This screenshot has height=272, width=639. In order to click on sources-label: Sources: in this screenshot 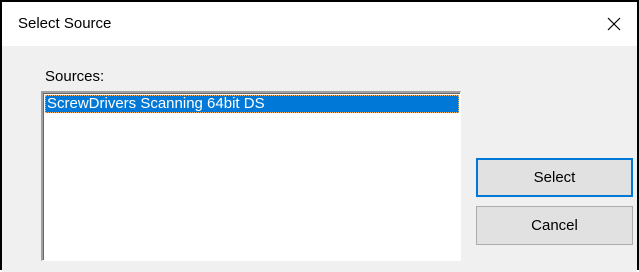, I will do `click(74, 76)`.